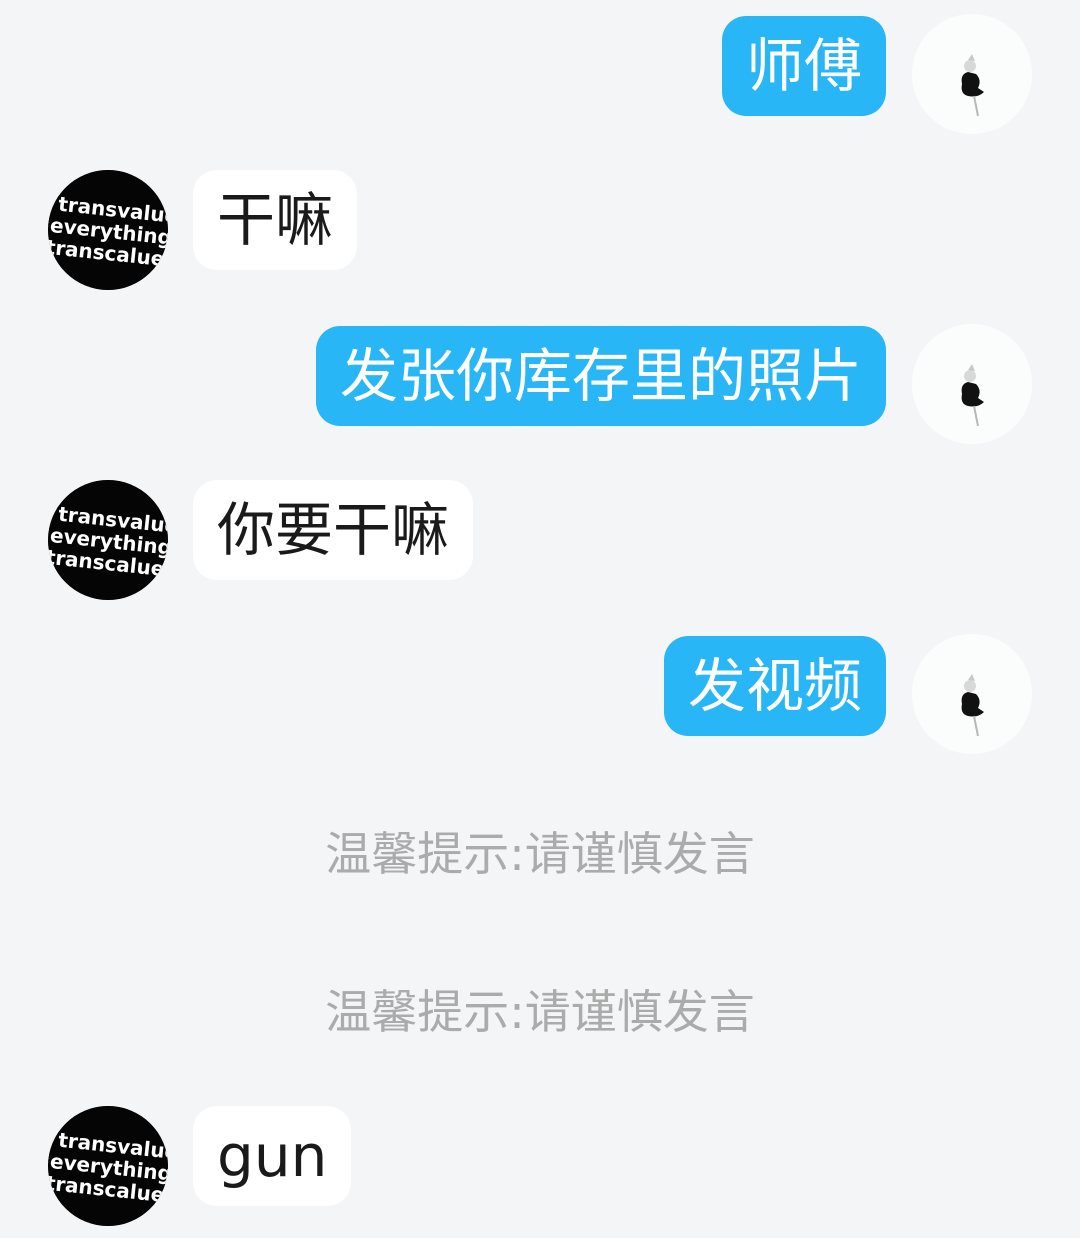 The image size is (1080, 1238). I want to click on message-row-incoming: transvalue everything transcalue 干嘛, so click(540, 231).